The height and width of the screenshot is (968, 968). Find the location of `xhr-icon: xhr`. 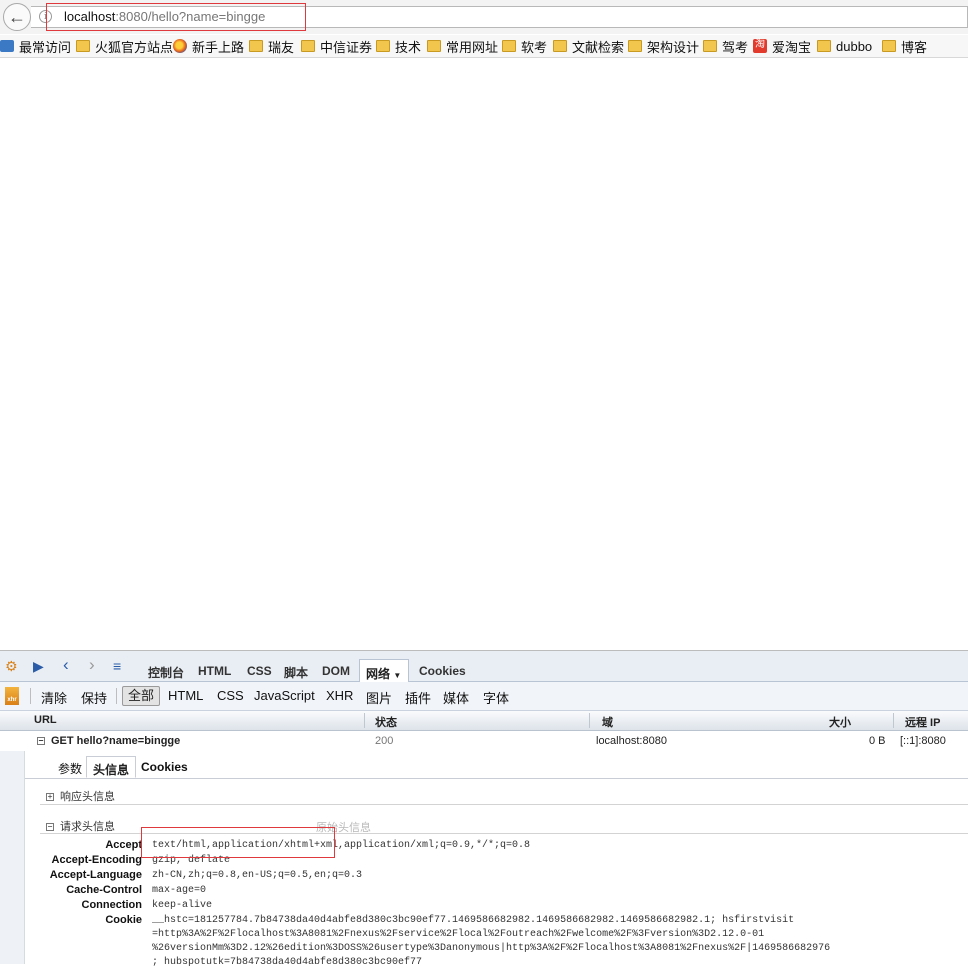

xhr-icon: xhr is located at coordinates (12, 696).